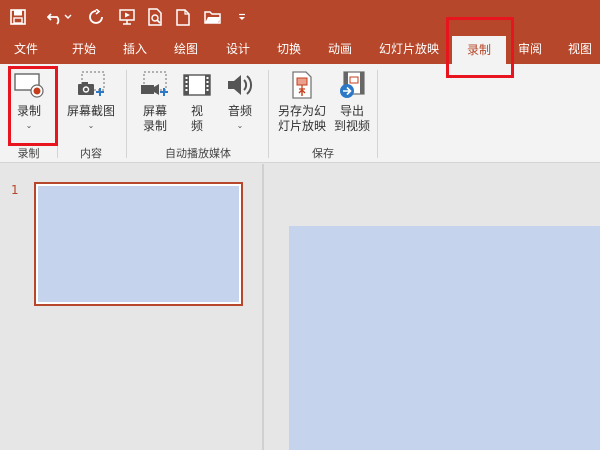  Describe the element at coordinates (197, 85) in the screenshot. I see `film-strip-icon` at that location.